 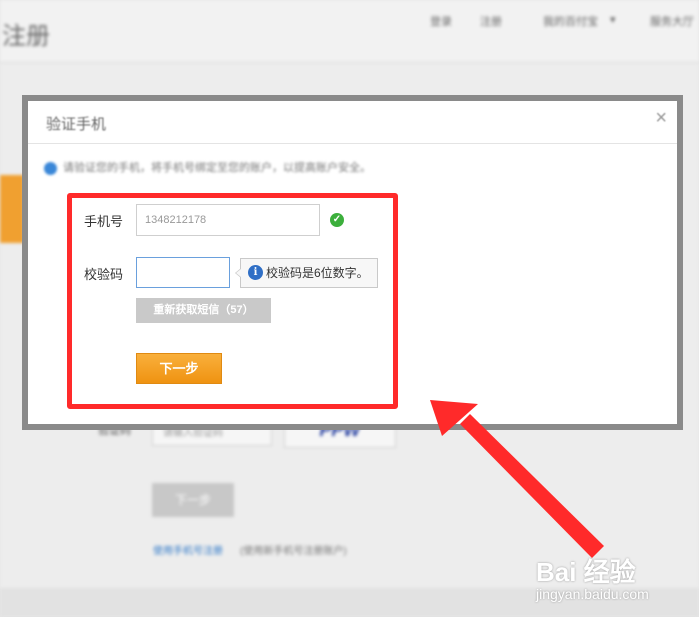 What do you see at coordinates (586, 572) in the screenshot?
I see `watermark-main: Bai 经验` at bounding box center [586, 572].